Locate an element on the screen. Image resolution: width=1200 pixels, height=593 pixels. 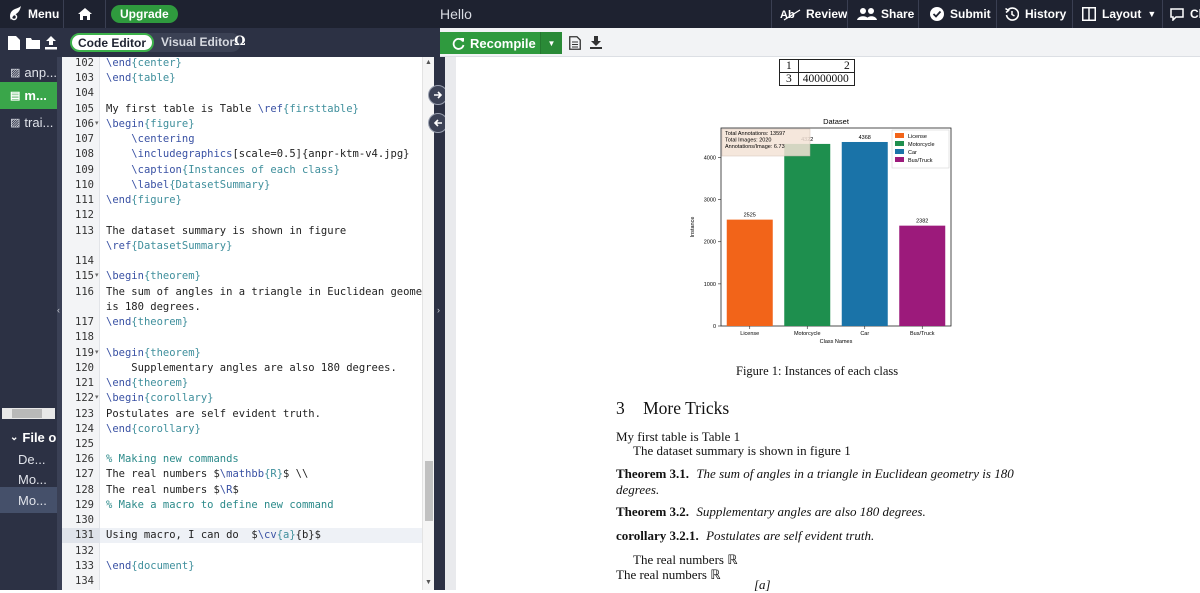
chat-label: Ch is located at coordinates (1195, 14).